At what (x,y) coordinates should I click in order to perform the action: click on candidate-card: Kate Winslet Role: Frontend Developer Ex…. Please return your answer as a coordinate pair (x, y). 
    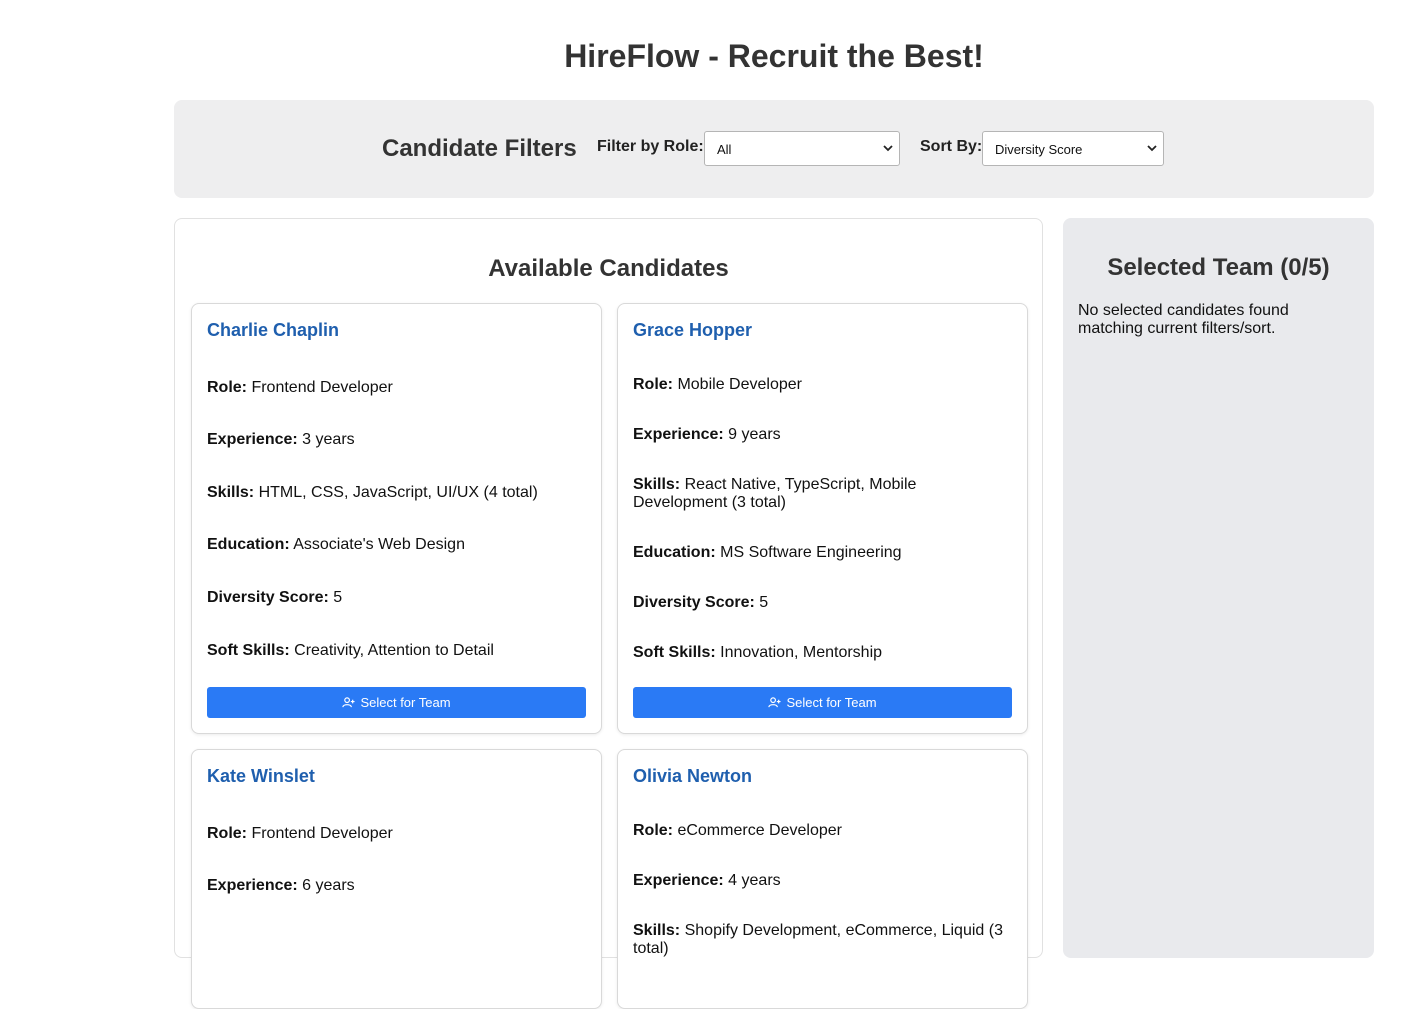
    Looking at the image, I should click on (396, 879).